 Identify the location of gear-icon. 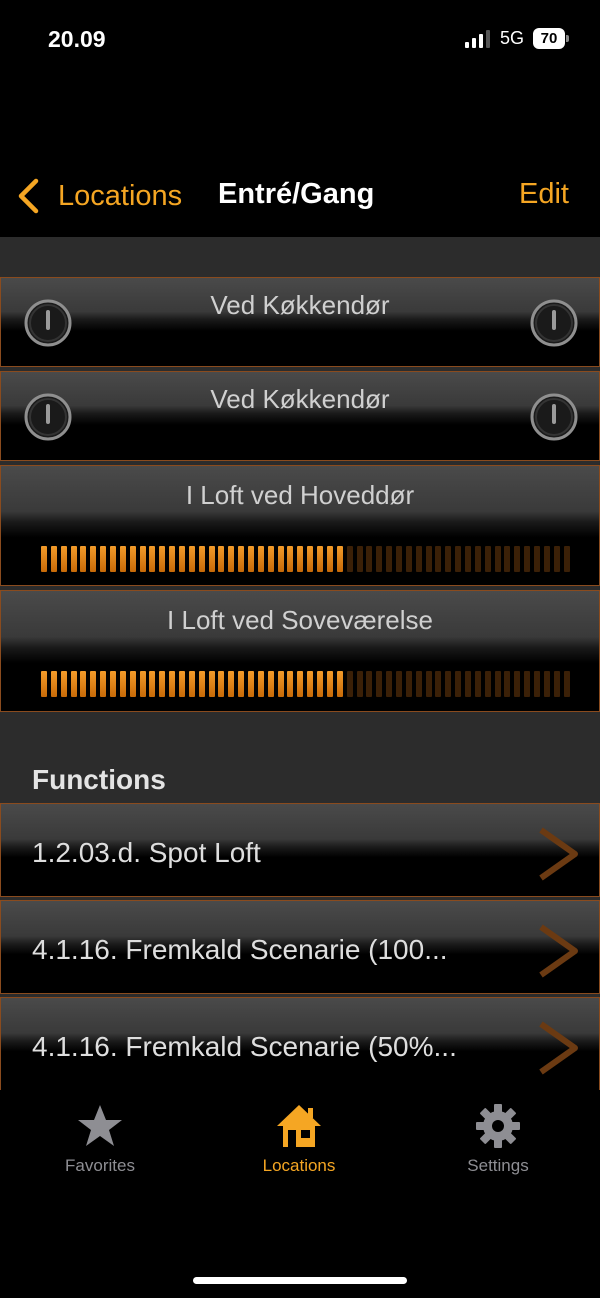
(498, 1126).